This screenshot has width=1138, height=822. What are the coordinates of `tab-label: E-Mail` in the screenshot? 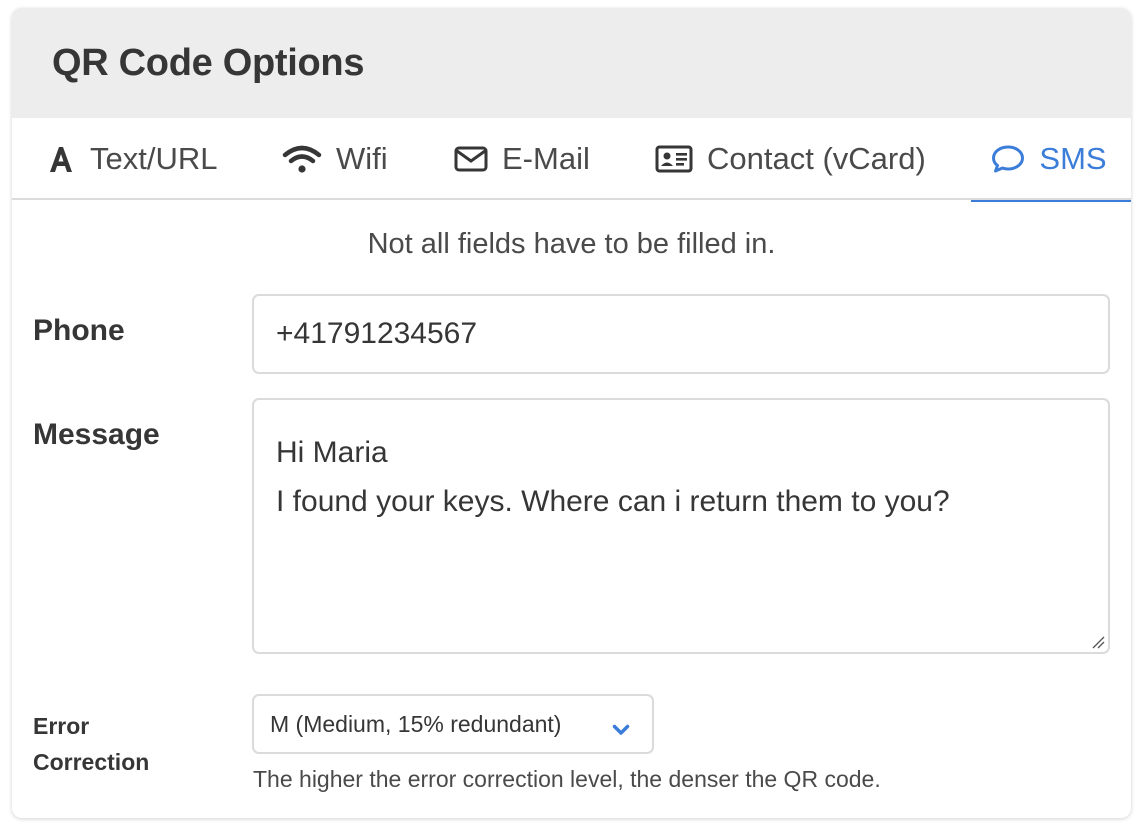 It's located at (546, 158).